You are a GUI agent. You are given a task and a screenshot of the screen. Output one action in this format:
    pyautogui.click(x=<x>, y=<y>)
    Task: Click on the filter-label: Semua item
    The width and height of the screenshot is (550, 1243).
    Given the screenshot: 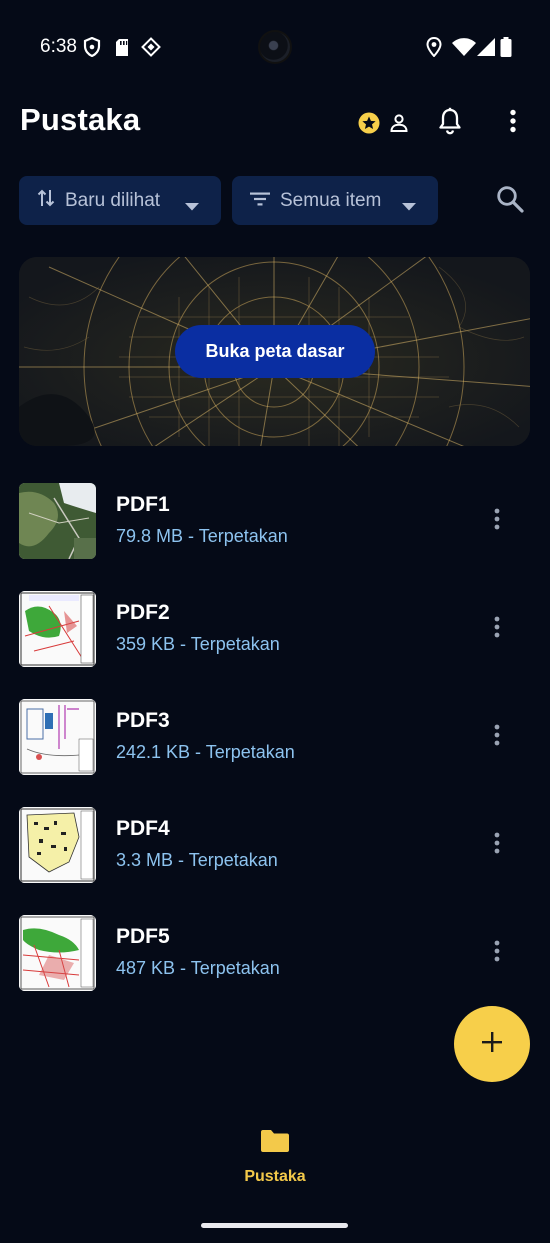 What is the action you would take?
    pyautogui.click(x=331, y=200)
    